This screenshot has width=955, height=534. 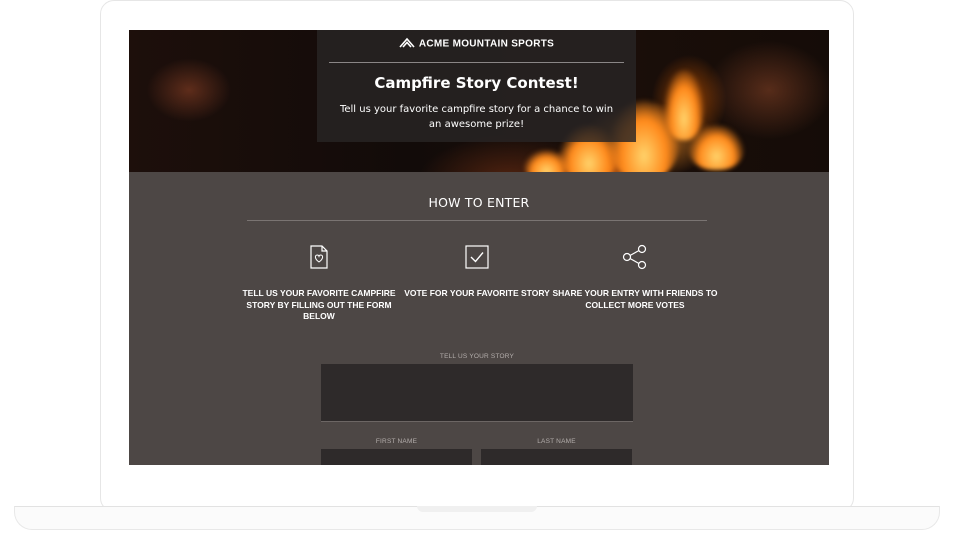 What do you see at coordinates (477, 518) in the screenshot?
I see `laptop-base` at bounding box center [477, 518].